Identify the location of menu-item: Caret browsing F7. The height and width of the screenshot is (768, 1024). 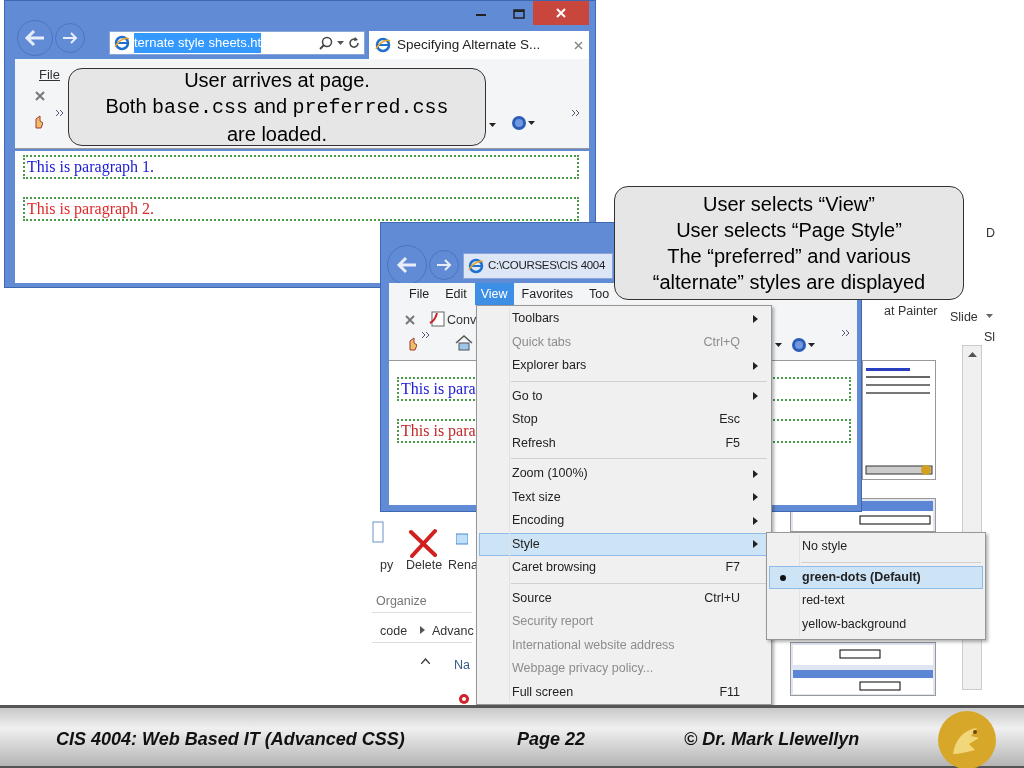
(624, 568).